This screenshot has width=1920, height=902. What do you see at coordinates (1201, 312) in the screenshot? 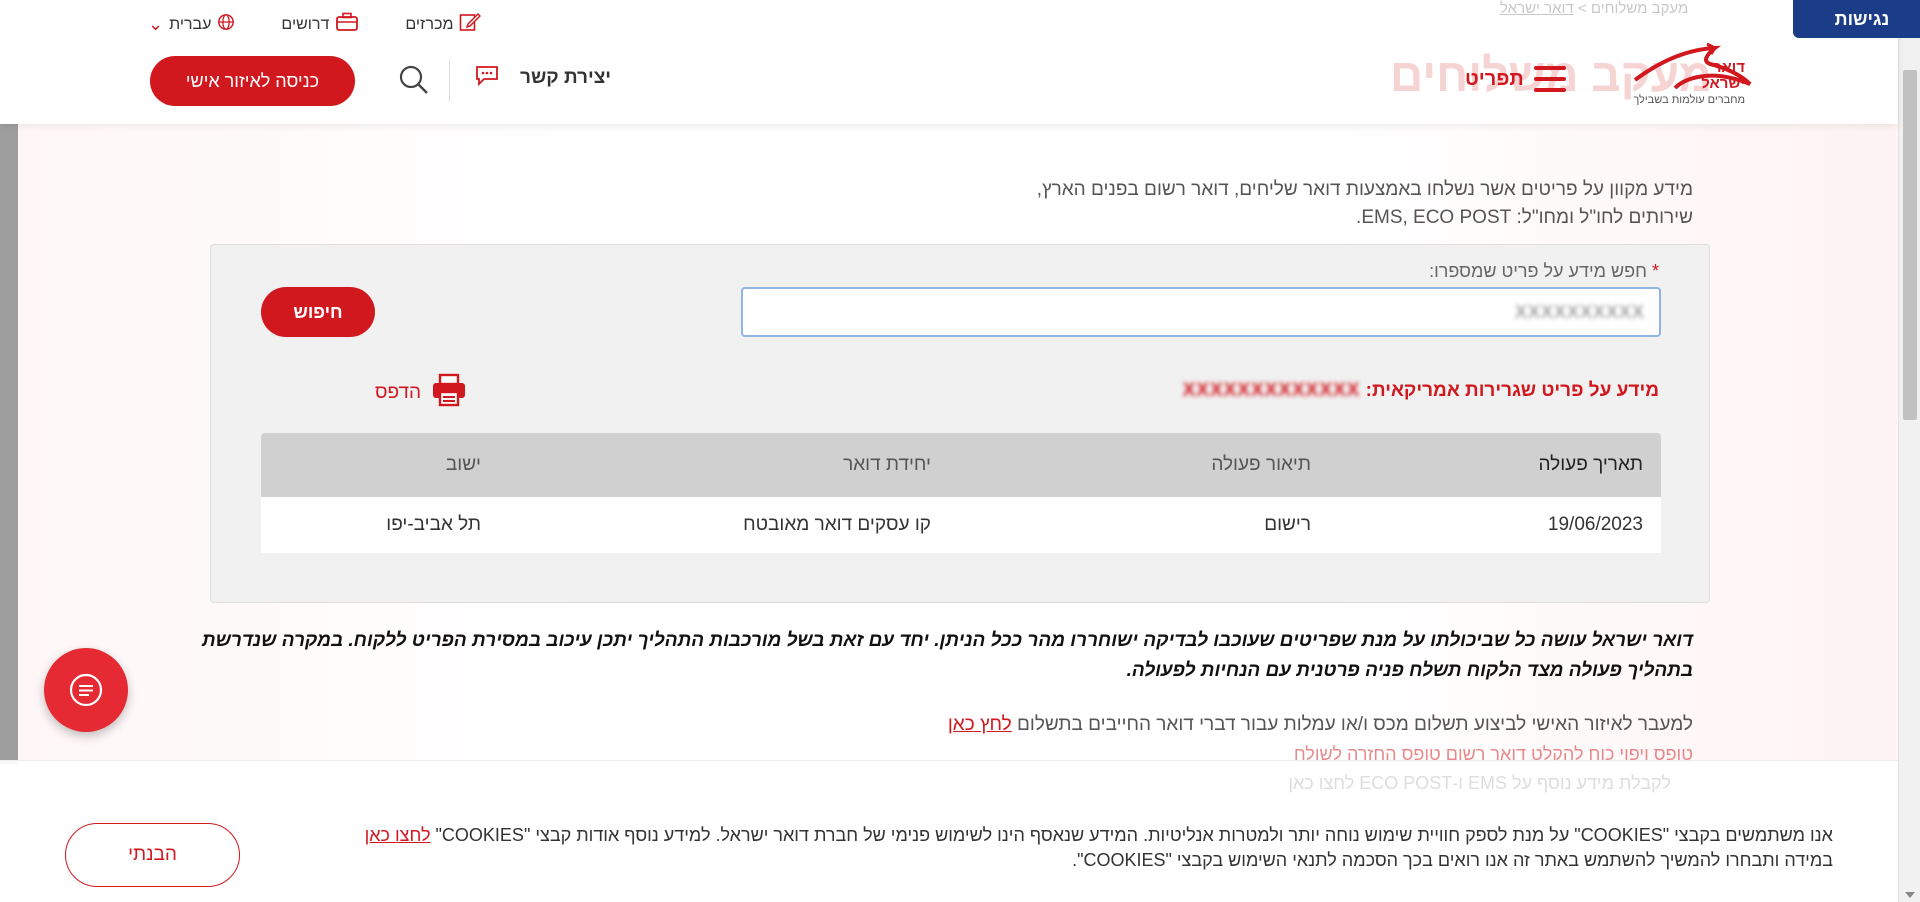
I see `item-number-input: XXXXXXXXXX` at bounding box center [1201, 312].